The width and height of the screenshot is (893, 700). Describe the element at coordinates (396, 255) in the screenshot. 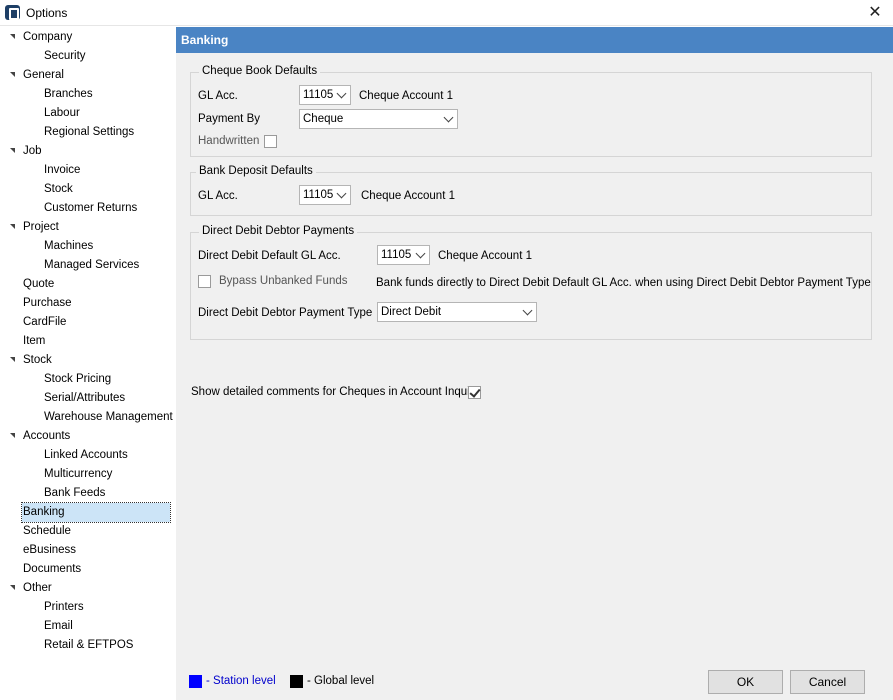

I see `direct-debit-gl-value: 11105` at that location.